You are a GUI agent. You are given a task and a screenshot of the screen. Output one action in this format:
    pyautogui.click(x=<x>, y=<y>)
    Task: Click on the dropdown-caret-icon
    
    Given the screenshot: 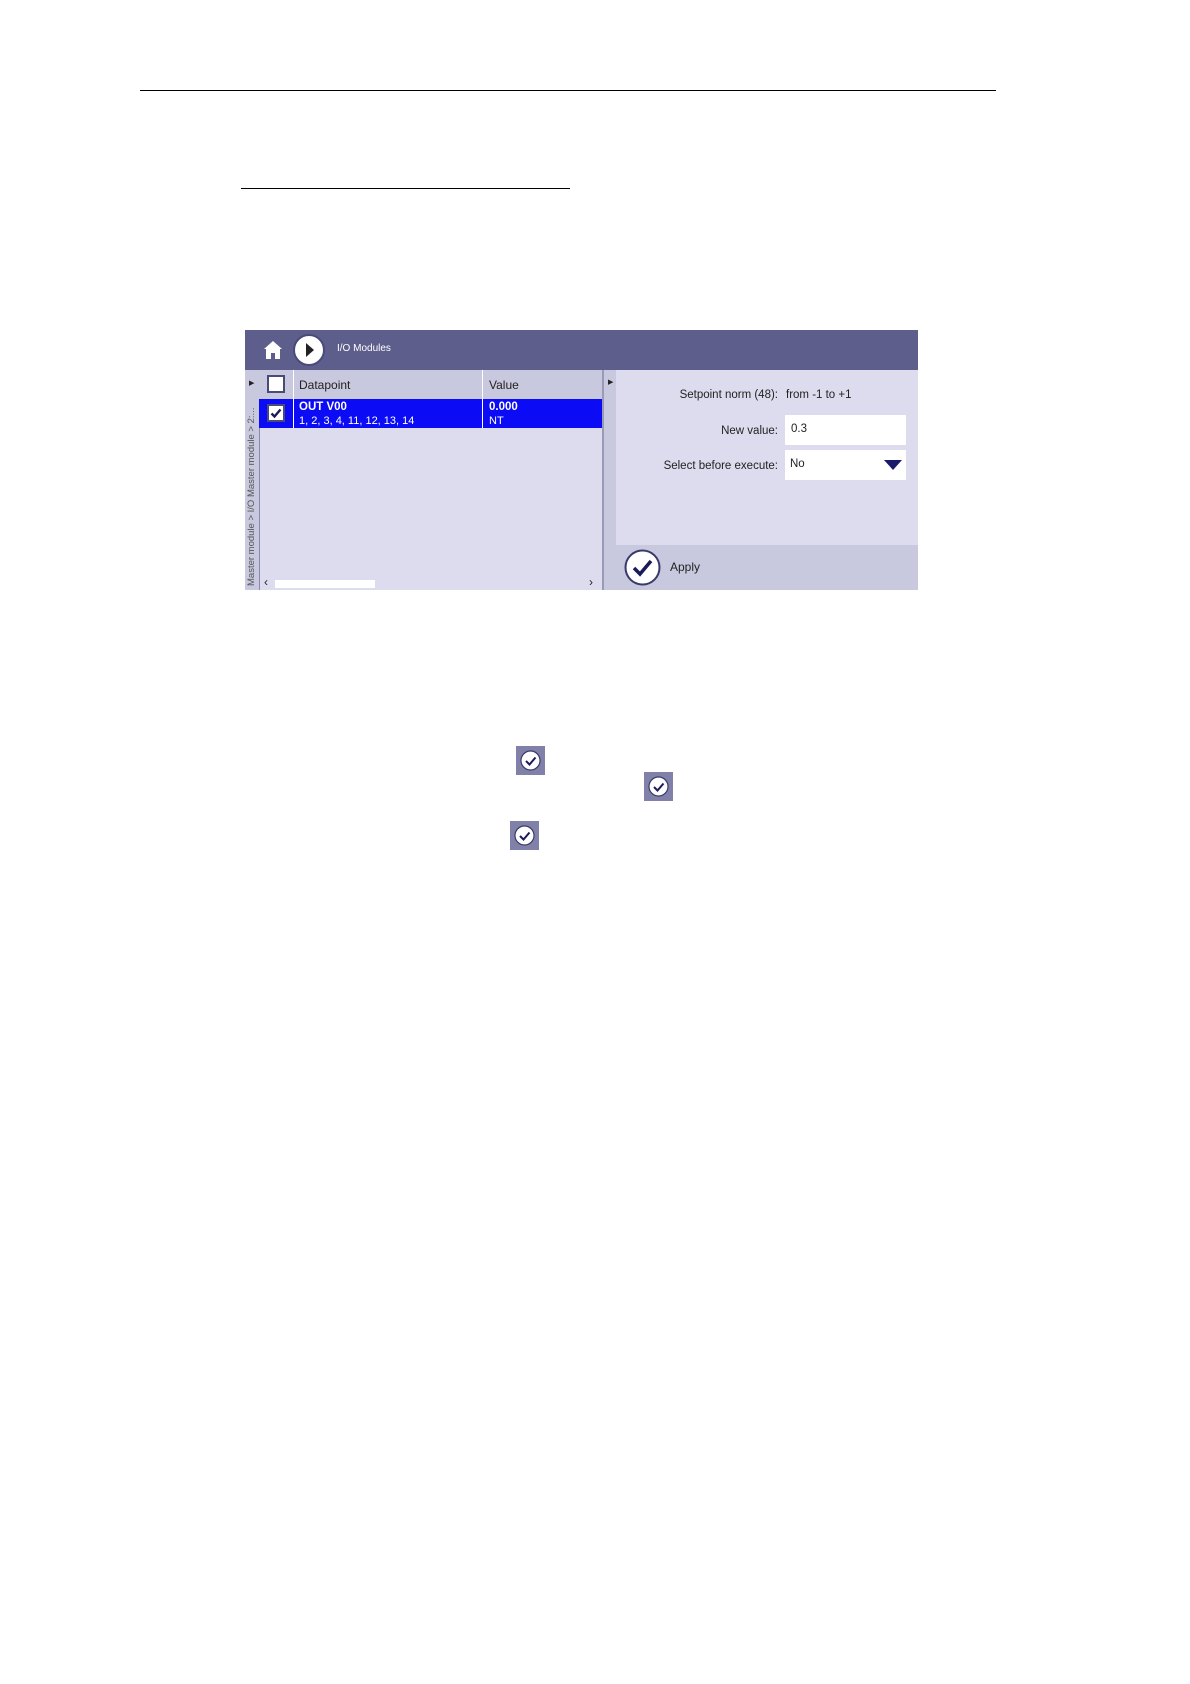 What is the action you would take?
    pyautogui.click(x=893, y=465)
    